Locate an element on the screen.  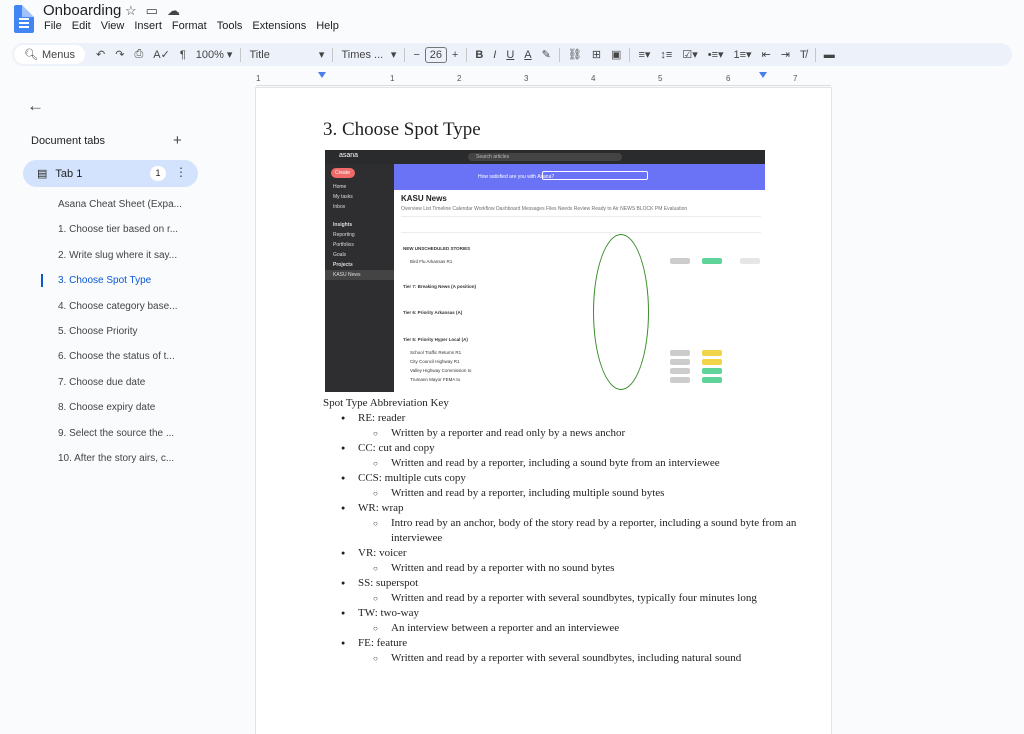
asana-task: Bird Flu Arkansas R1 is located at coordinates (431, 261).